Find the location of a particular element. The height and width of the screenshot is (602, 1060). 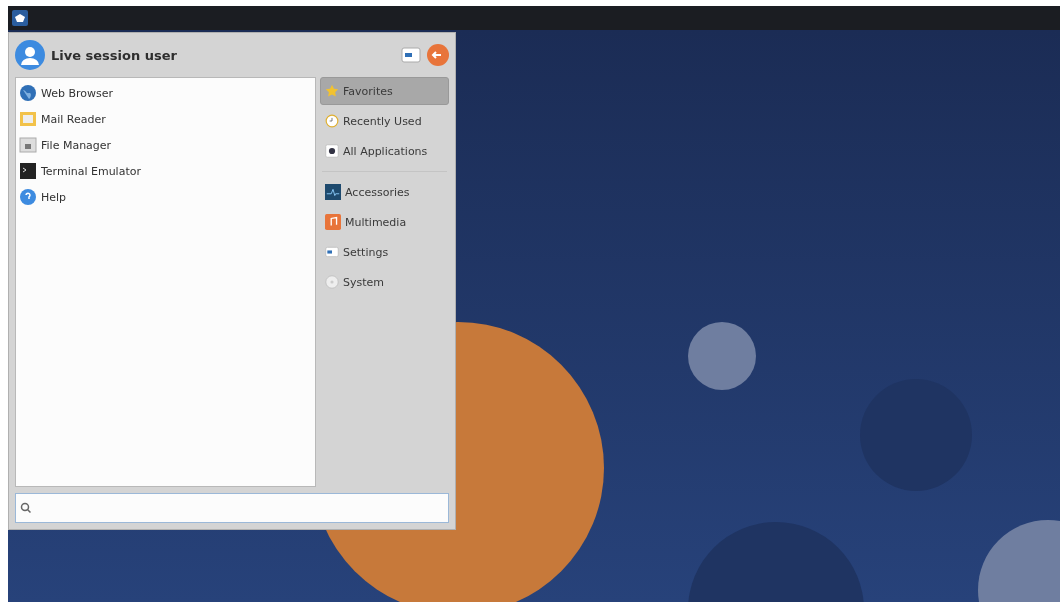

category-item: All Applications is located at coordinates (384, 151).